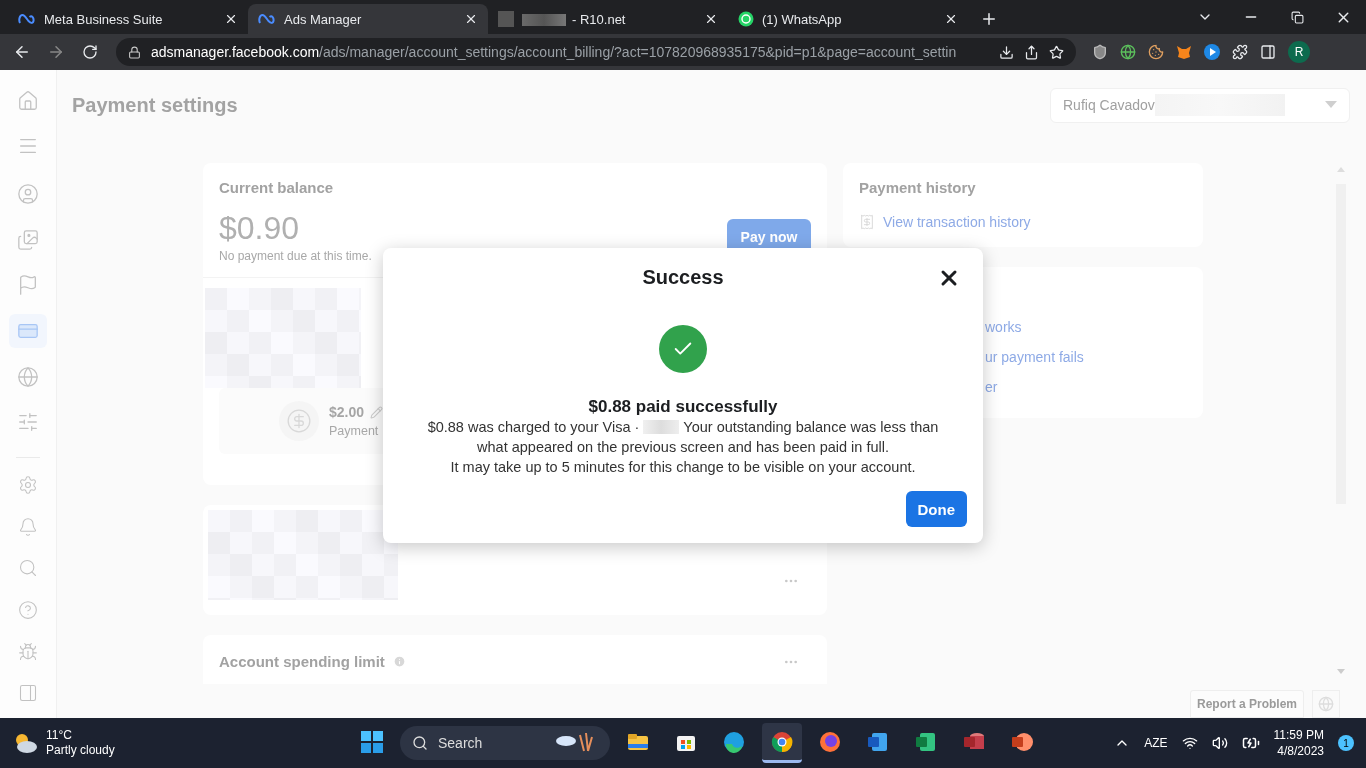 The image size is (1366, 768). What do you see at coordinates (1006, 52) in the screenshot?
I see `install-icon` at bounding box center [1006, 52].